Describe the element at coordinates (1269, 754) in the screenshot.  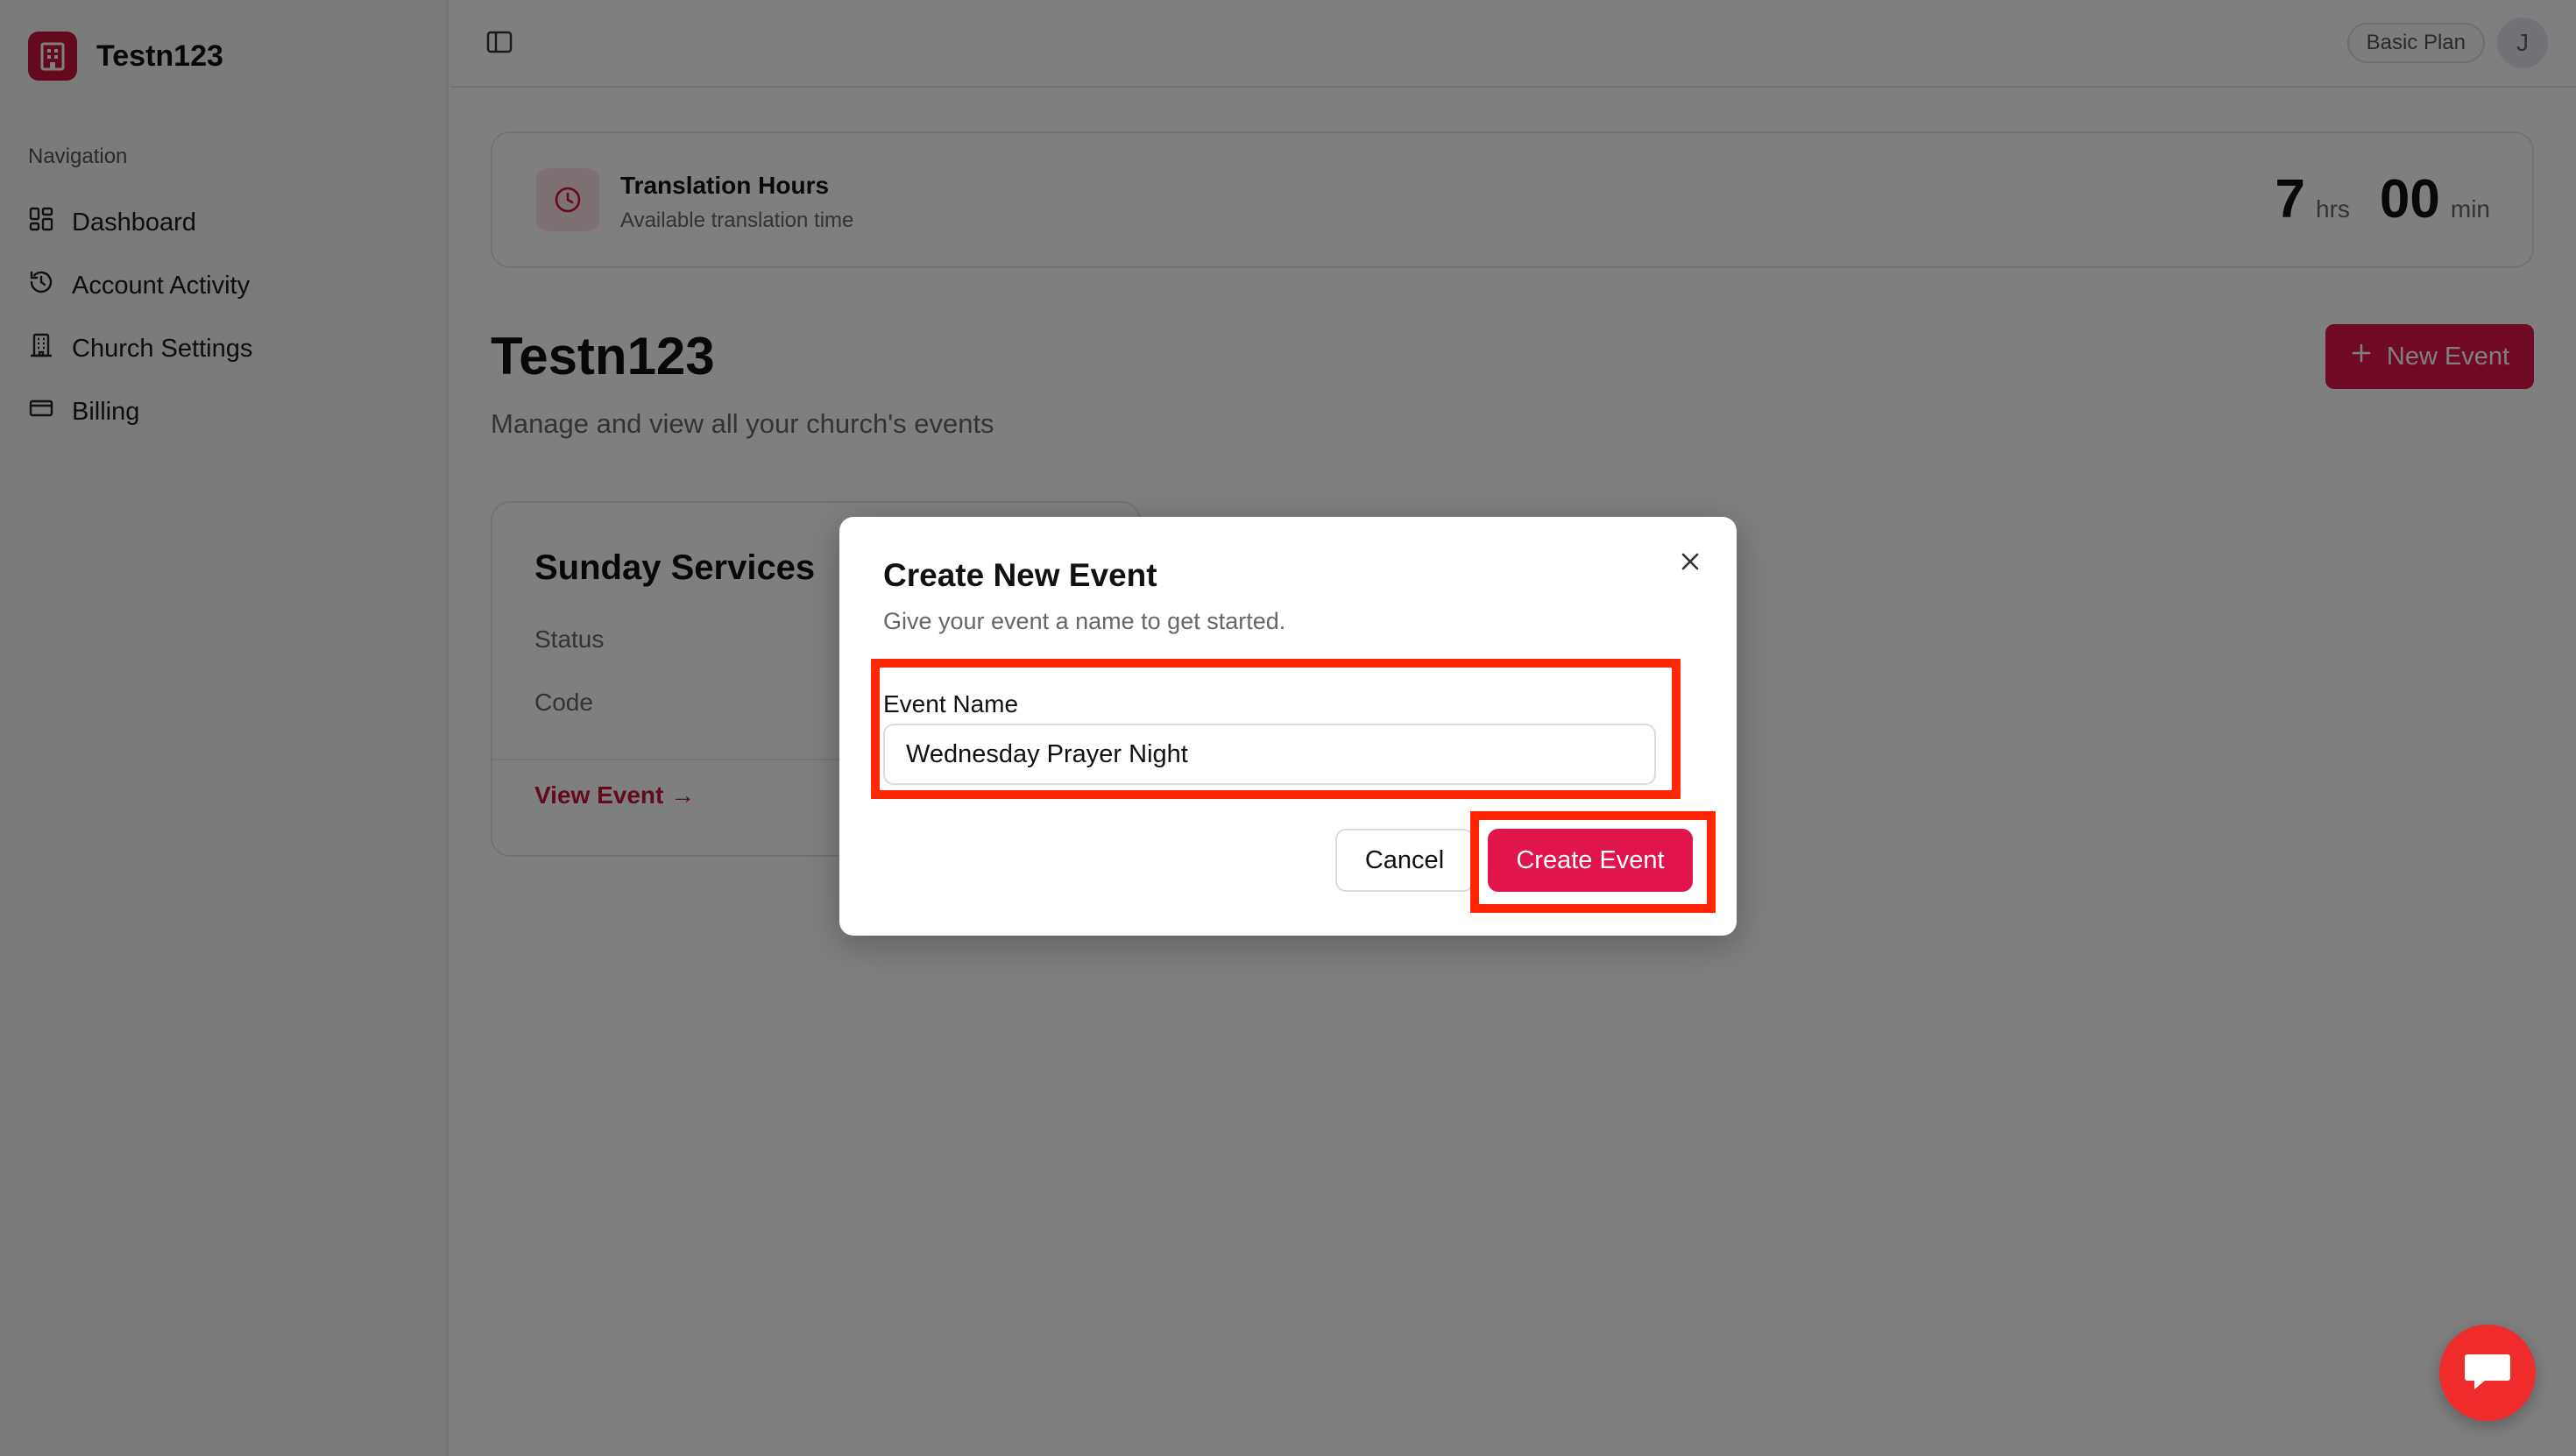
I see `event-name-input` at that location.